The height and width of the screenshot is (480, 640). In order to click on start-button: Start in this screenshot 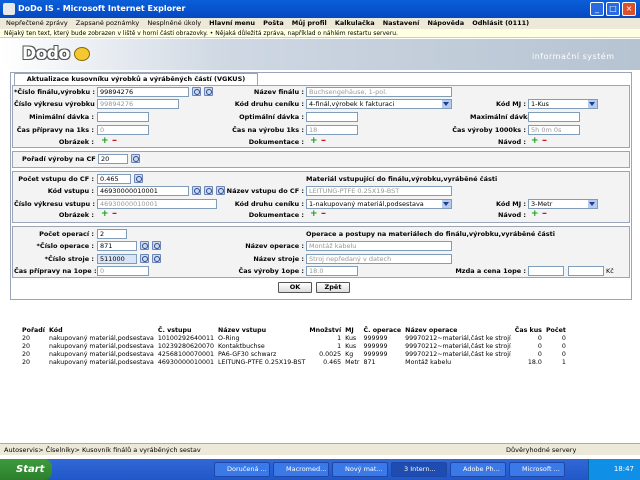, I will do `click(26, 469)`.